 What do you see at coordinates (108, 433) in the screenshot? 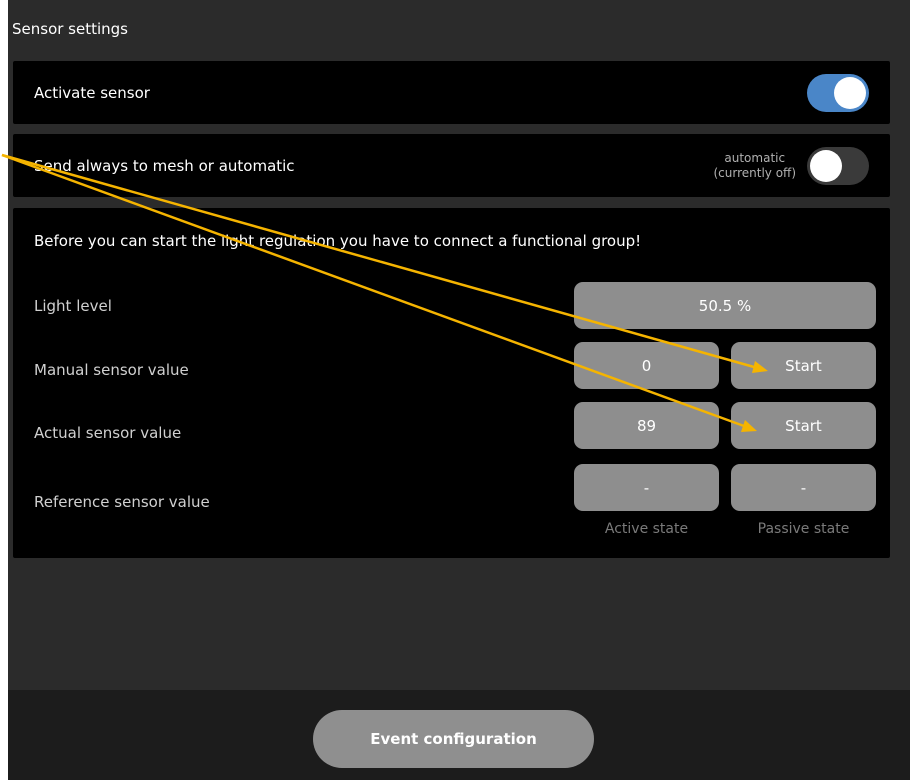
I see `actual-sensor-label: Actual sensor value` at bounding box center [108, 433].